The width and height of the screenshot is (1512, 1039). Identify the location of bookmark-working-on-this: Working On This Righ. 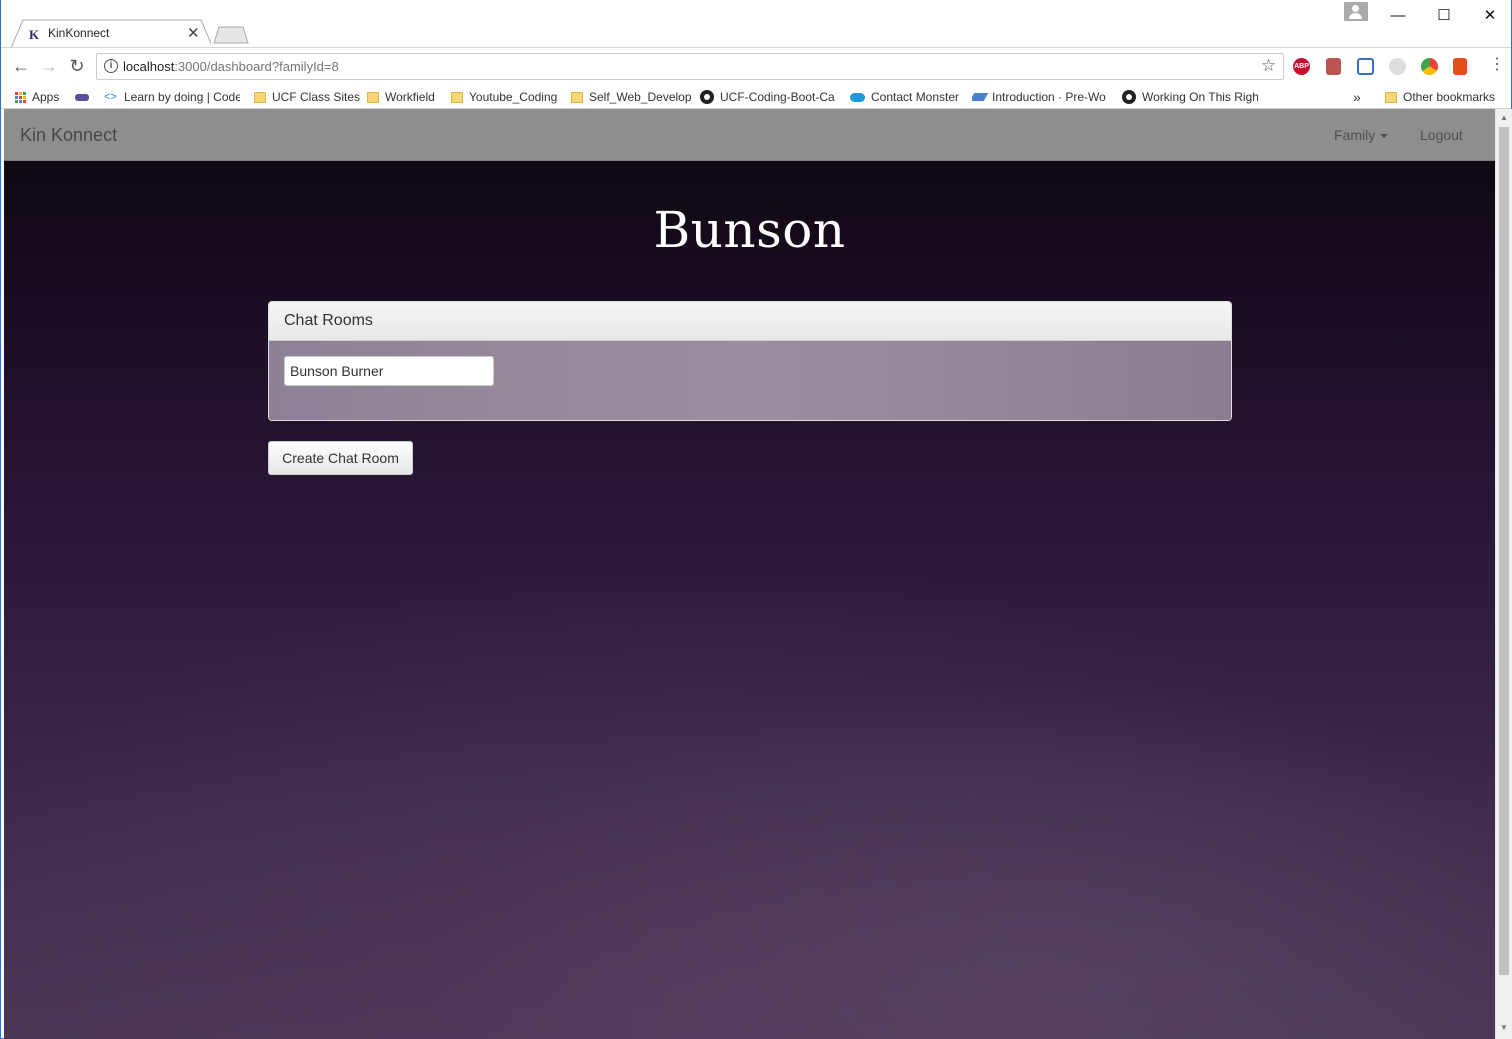
(1190, 97).